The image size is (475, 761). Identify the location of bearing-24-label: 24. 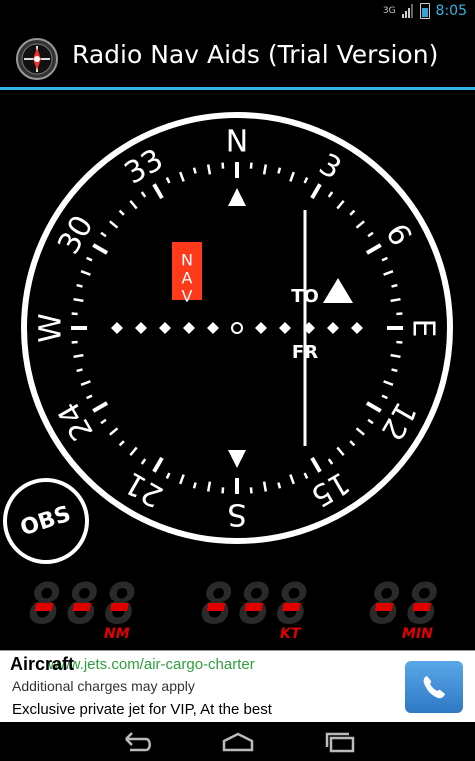
(75, 421).